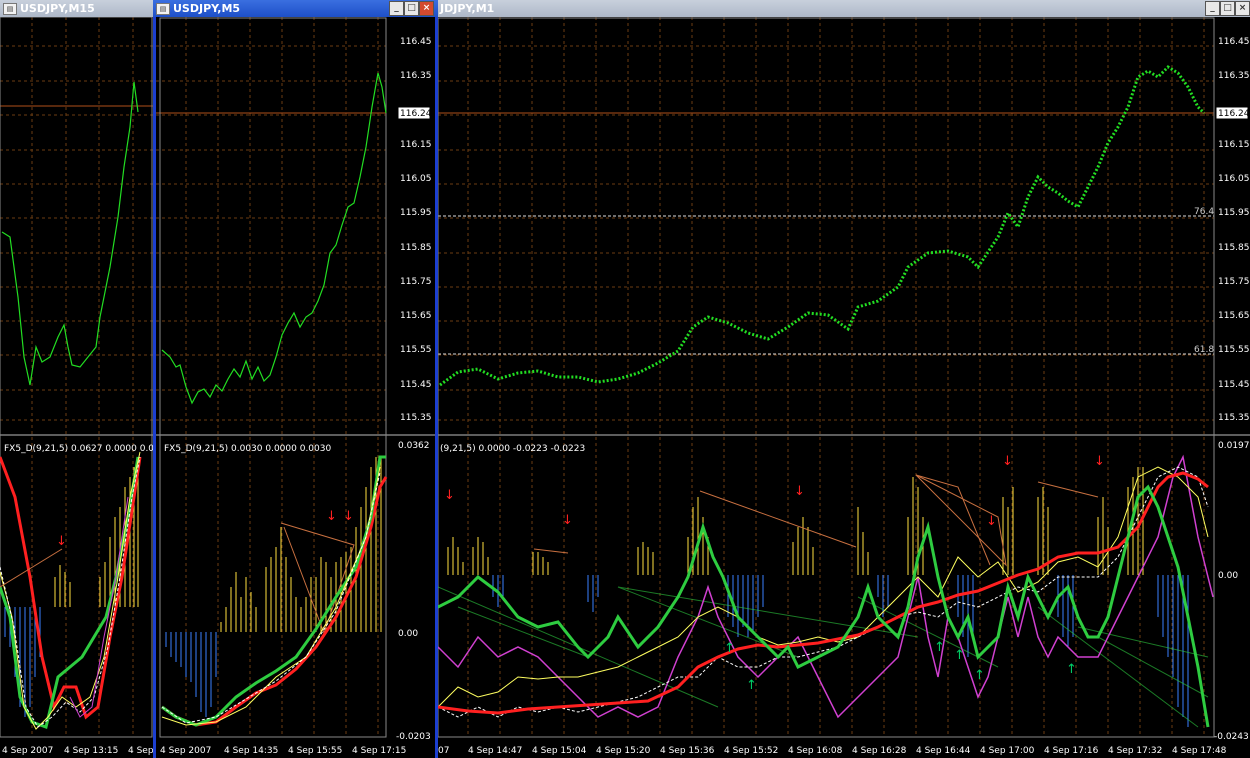 The height and width of the screenshot is (758, 1250). What do you see at coordinates (815, 751) in the screenshot?
I see `time-label: 4 Sep 16:08` at bounding box center [815, 751].